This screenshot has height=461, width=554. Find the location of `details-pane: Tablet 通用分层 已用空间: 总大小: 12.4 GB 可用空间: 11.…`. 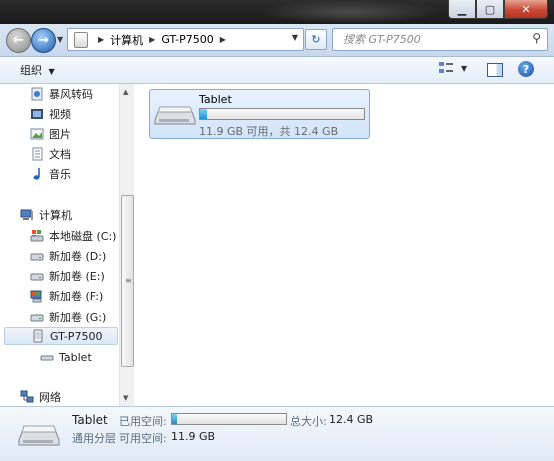

details-pane: Tablet 通用分层 已用空间: 总大小: 12.4 GB 可用空间: 11.… is located at coordinates (277, 433).